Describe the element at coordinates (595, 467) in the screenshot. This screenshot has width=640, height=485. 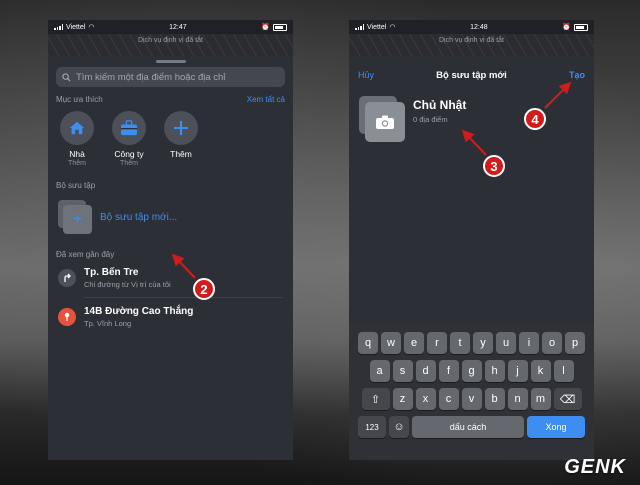
I see `watermark-logo: GENK` at that location.